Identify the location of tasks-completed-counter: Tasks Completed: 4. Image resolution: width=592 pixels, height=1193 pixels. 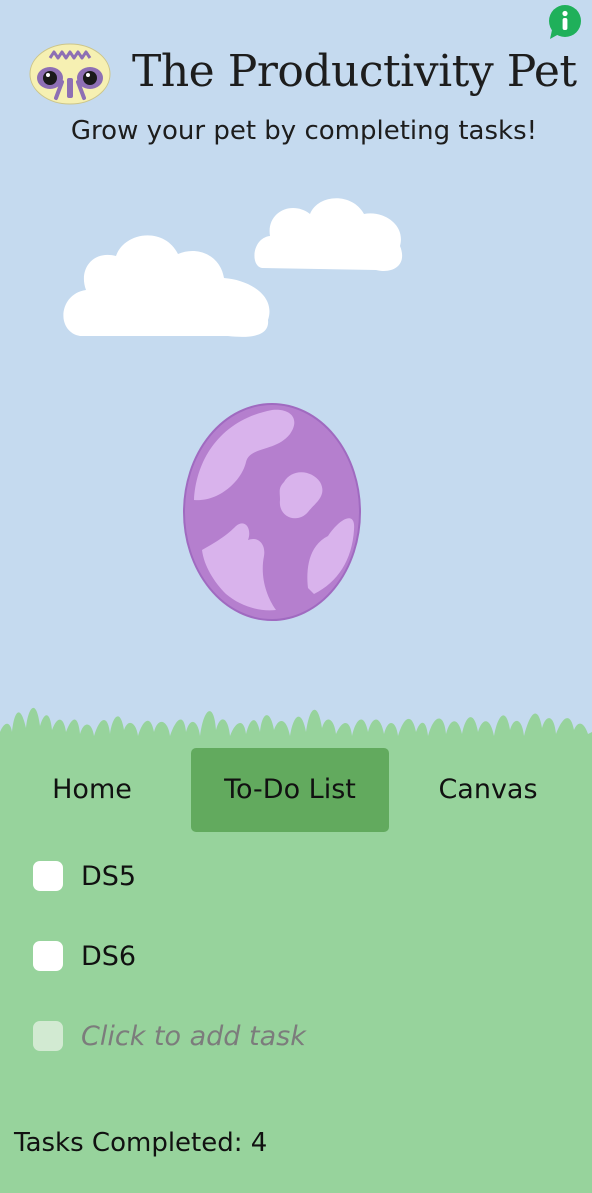
(141, 1143).